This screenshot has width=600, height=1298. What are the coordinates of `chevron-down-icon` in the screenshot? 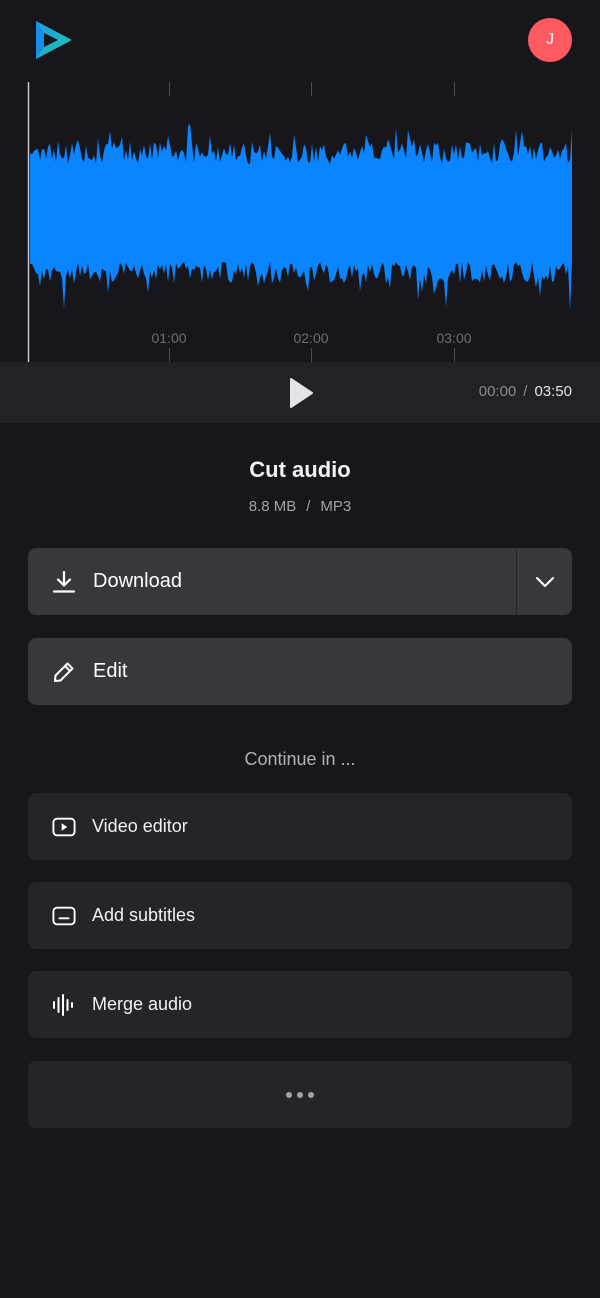 It's located at (544, 581).